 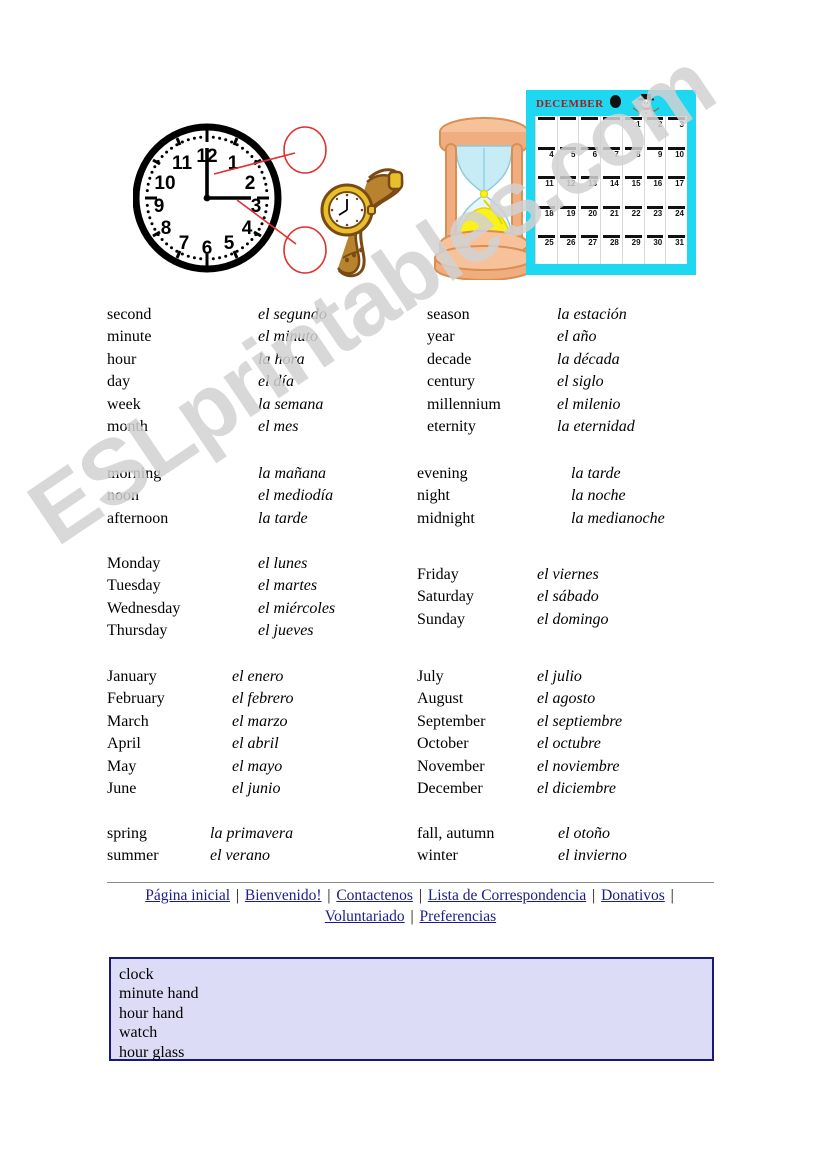 I want to click on calendar-cell: 19, so click(x=567, y=219).